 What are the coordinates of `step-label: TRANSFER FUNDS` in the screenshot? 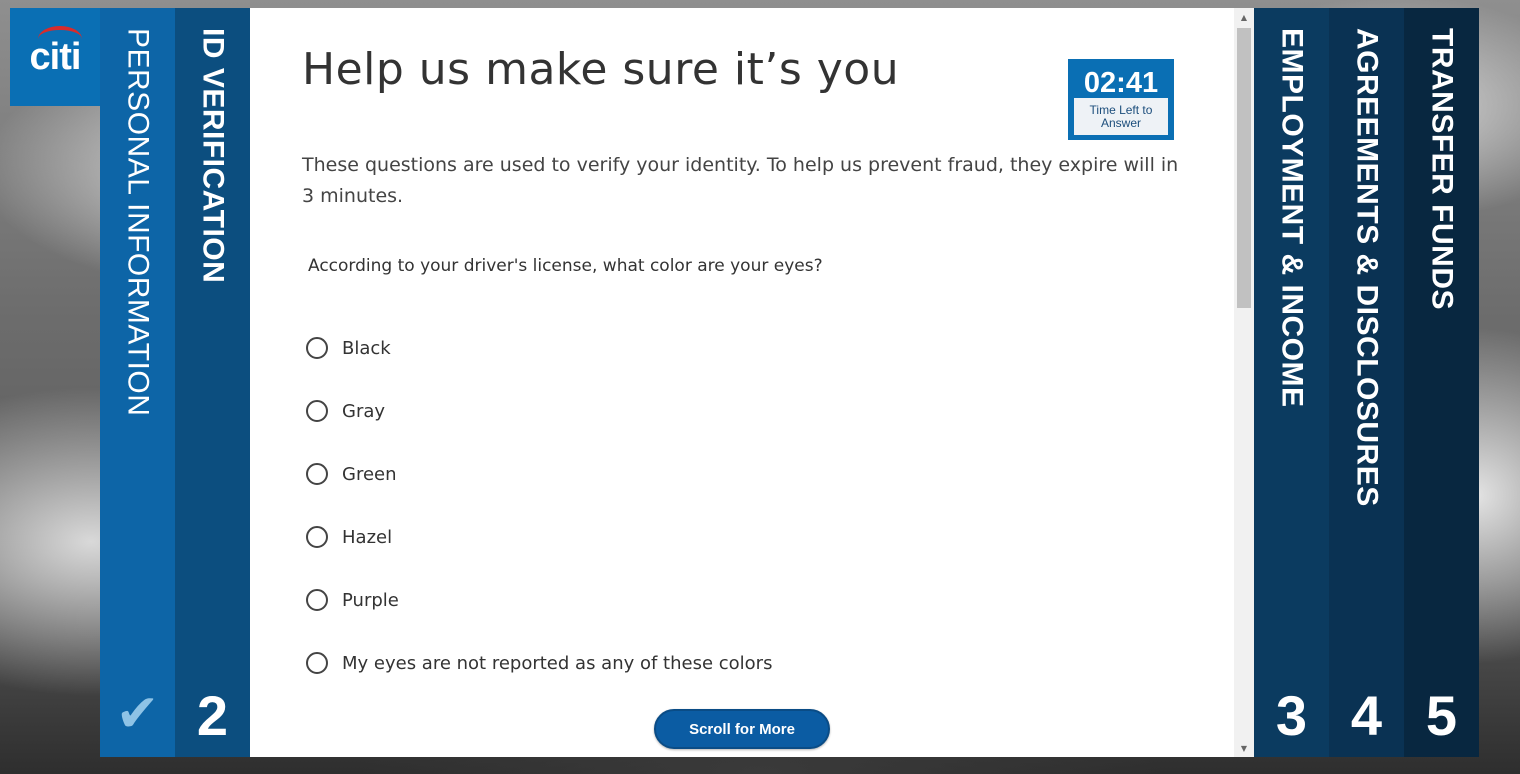 It's located at (1442, 169).